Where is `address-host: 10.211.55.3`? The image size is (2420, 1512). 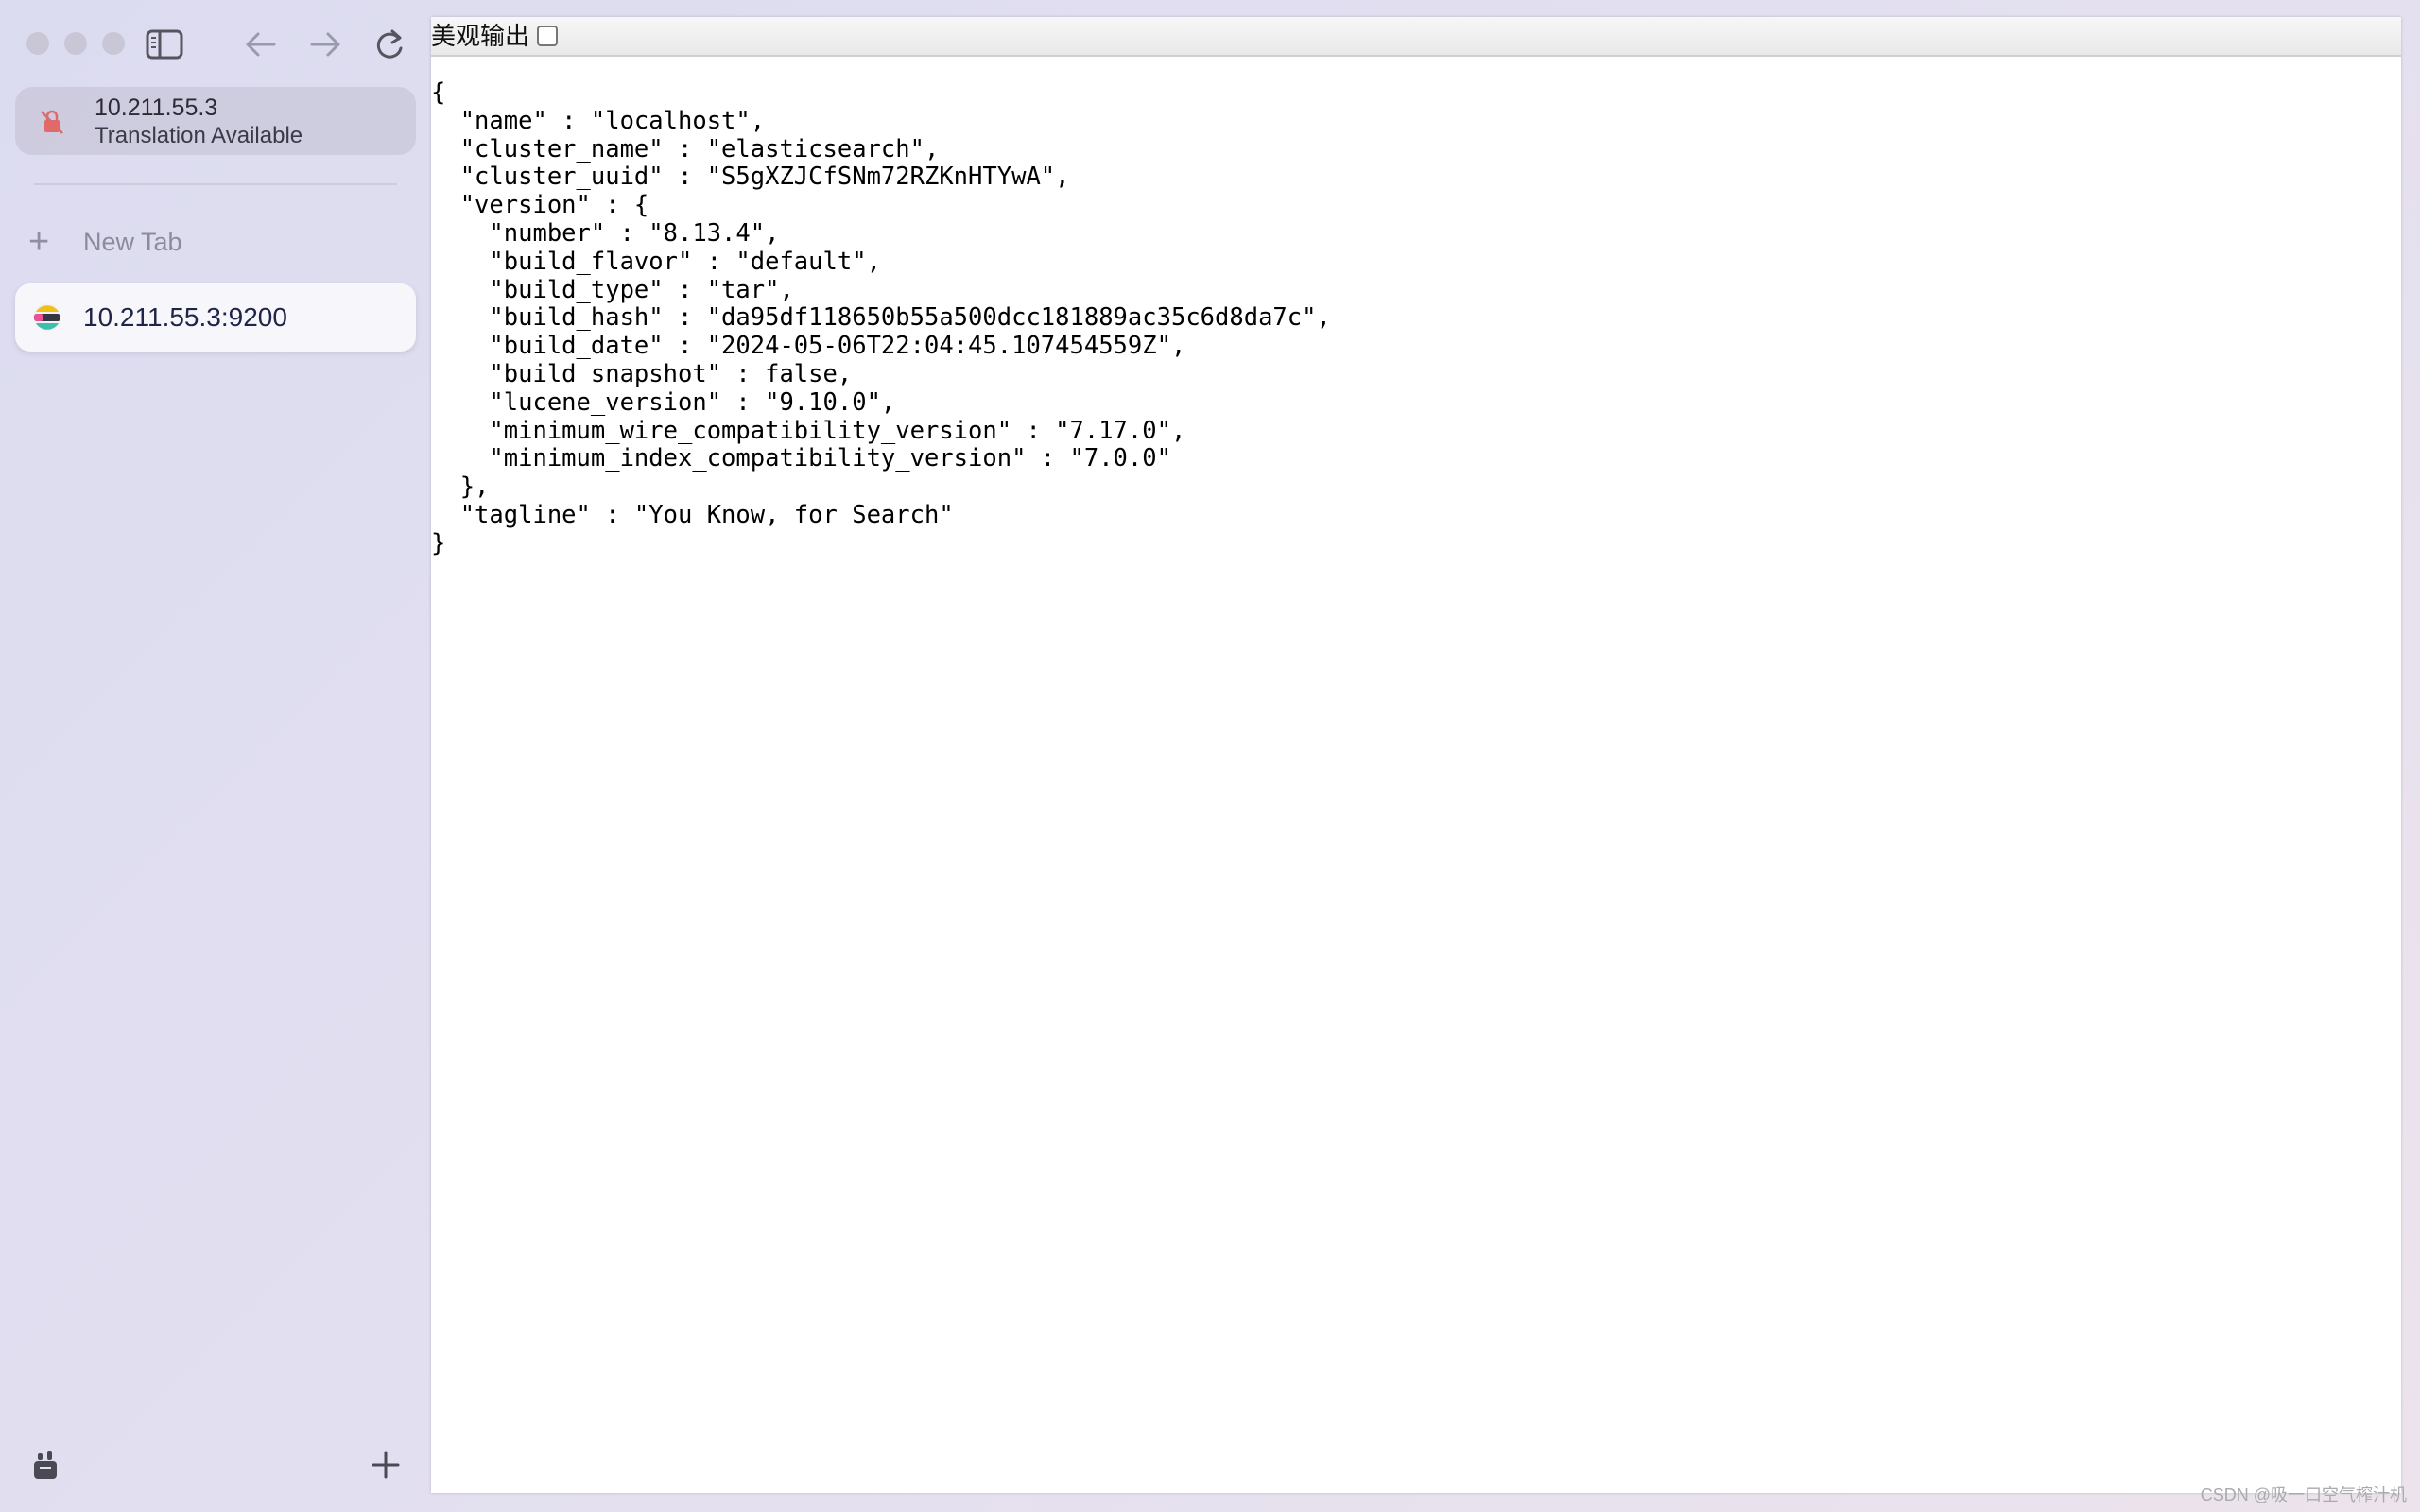 address-host: 10.211.55.3 is located at coordinates (156, 107).